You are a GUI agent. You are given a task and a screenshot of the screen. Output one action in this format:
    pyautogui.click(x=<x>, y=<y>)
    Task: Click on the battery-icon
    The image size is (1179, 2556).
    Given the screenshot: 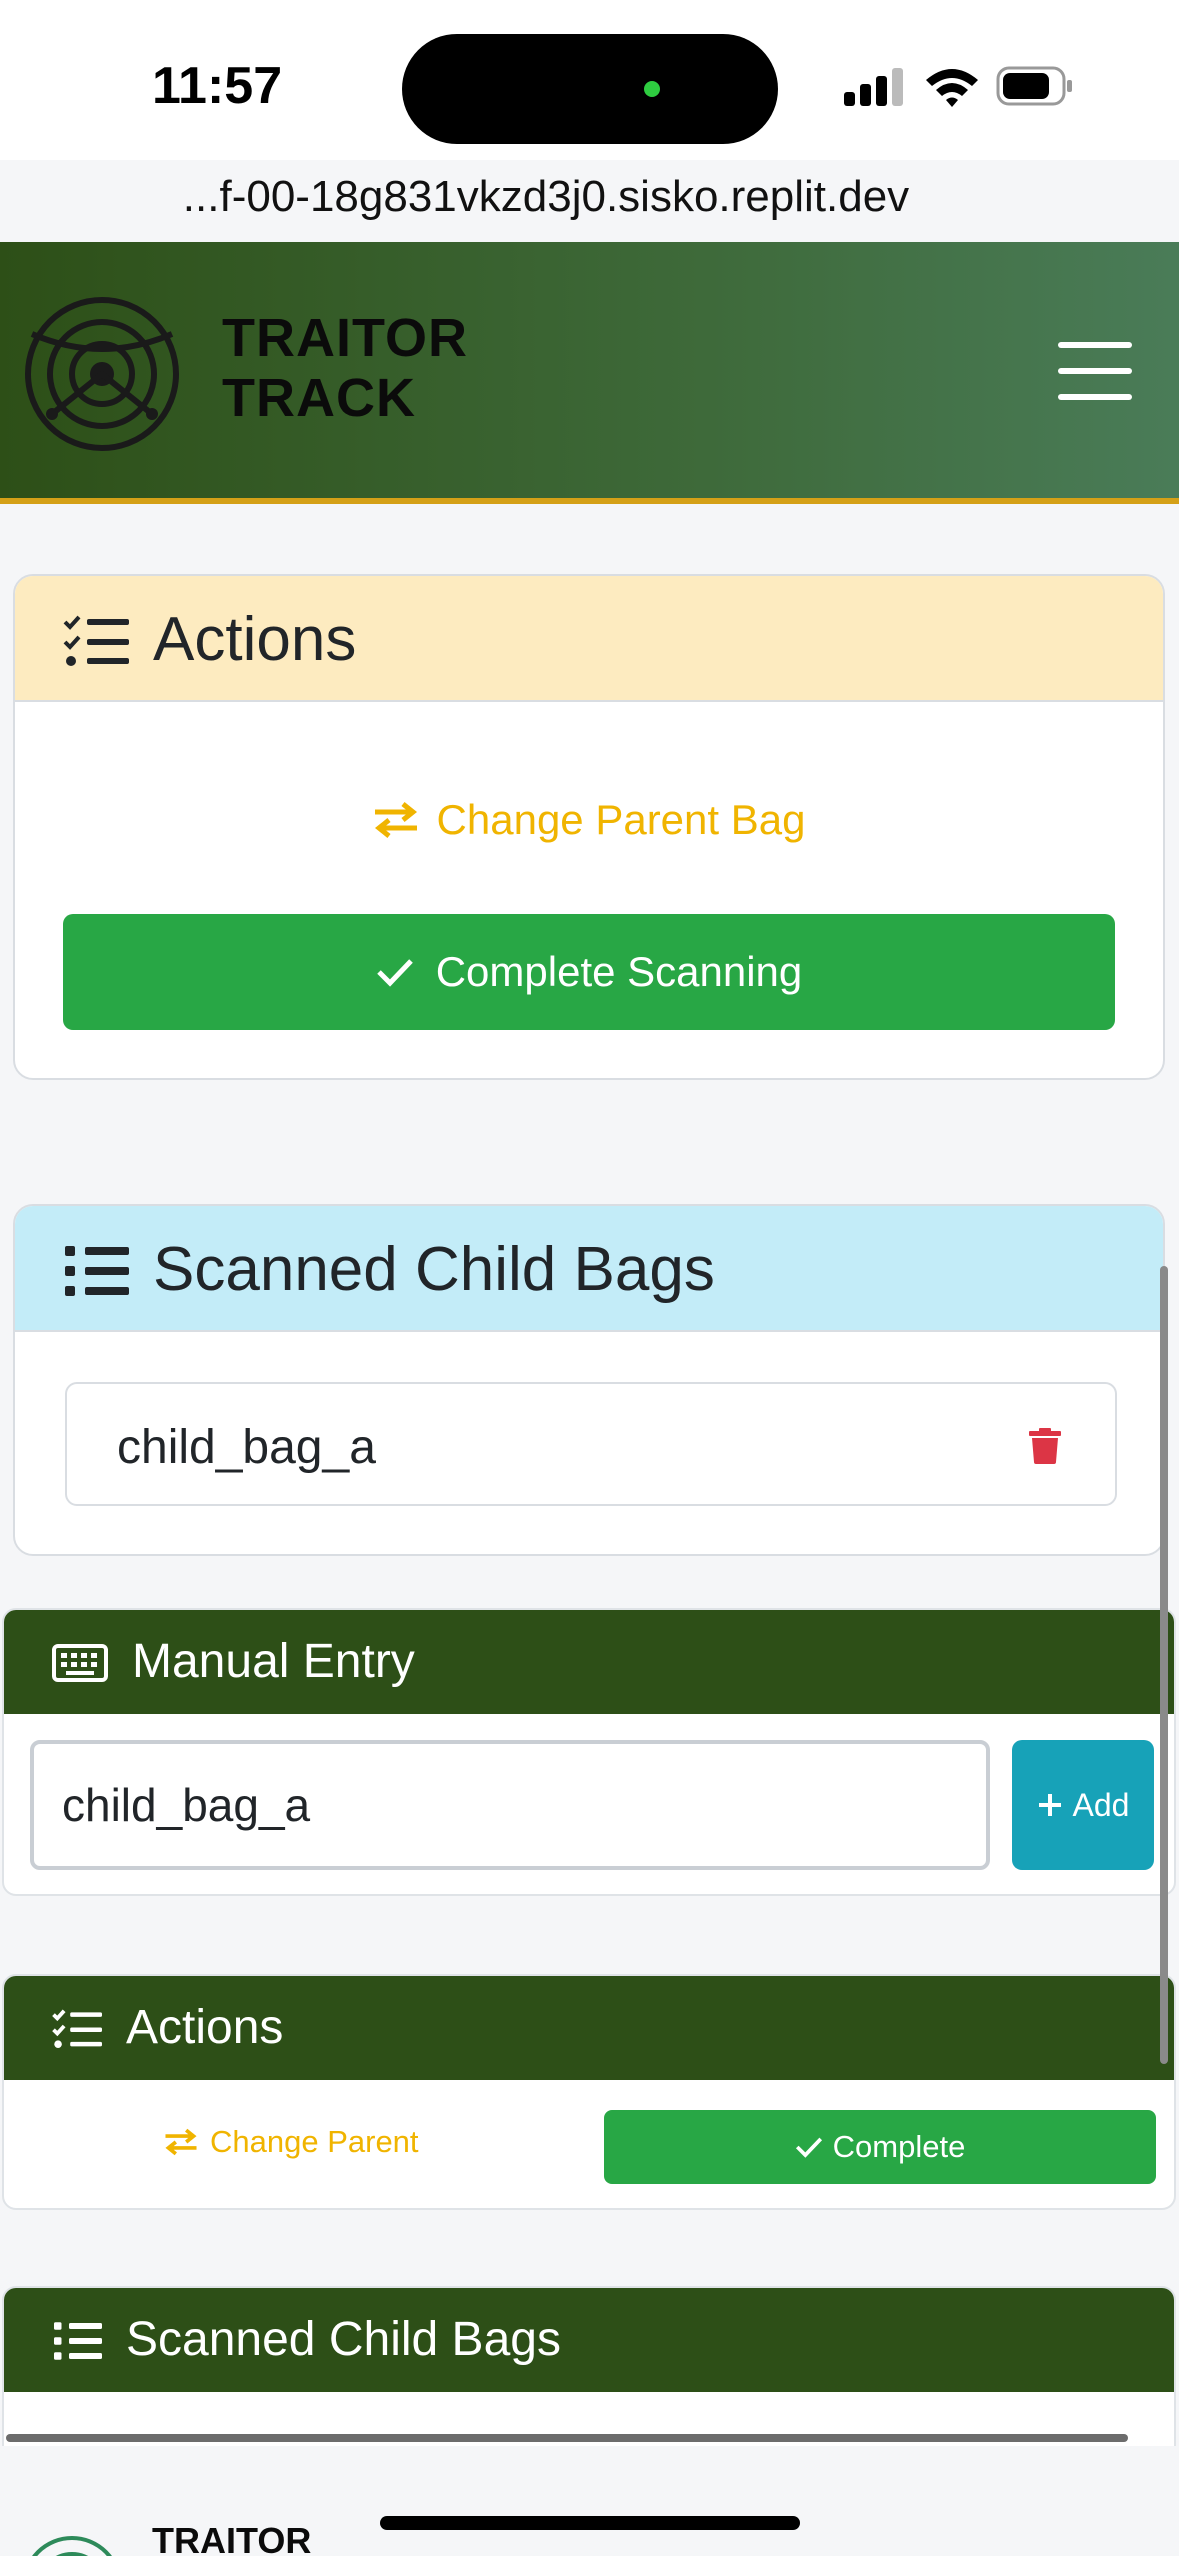 What is the action you would take?
    pyautogui.click(x=1034, y=86)
    